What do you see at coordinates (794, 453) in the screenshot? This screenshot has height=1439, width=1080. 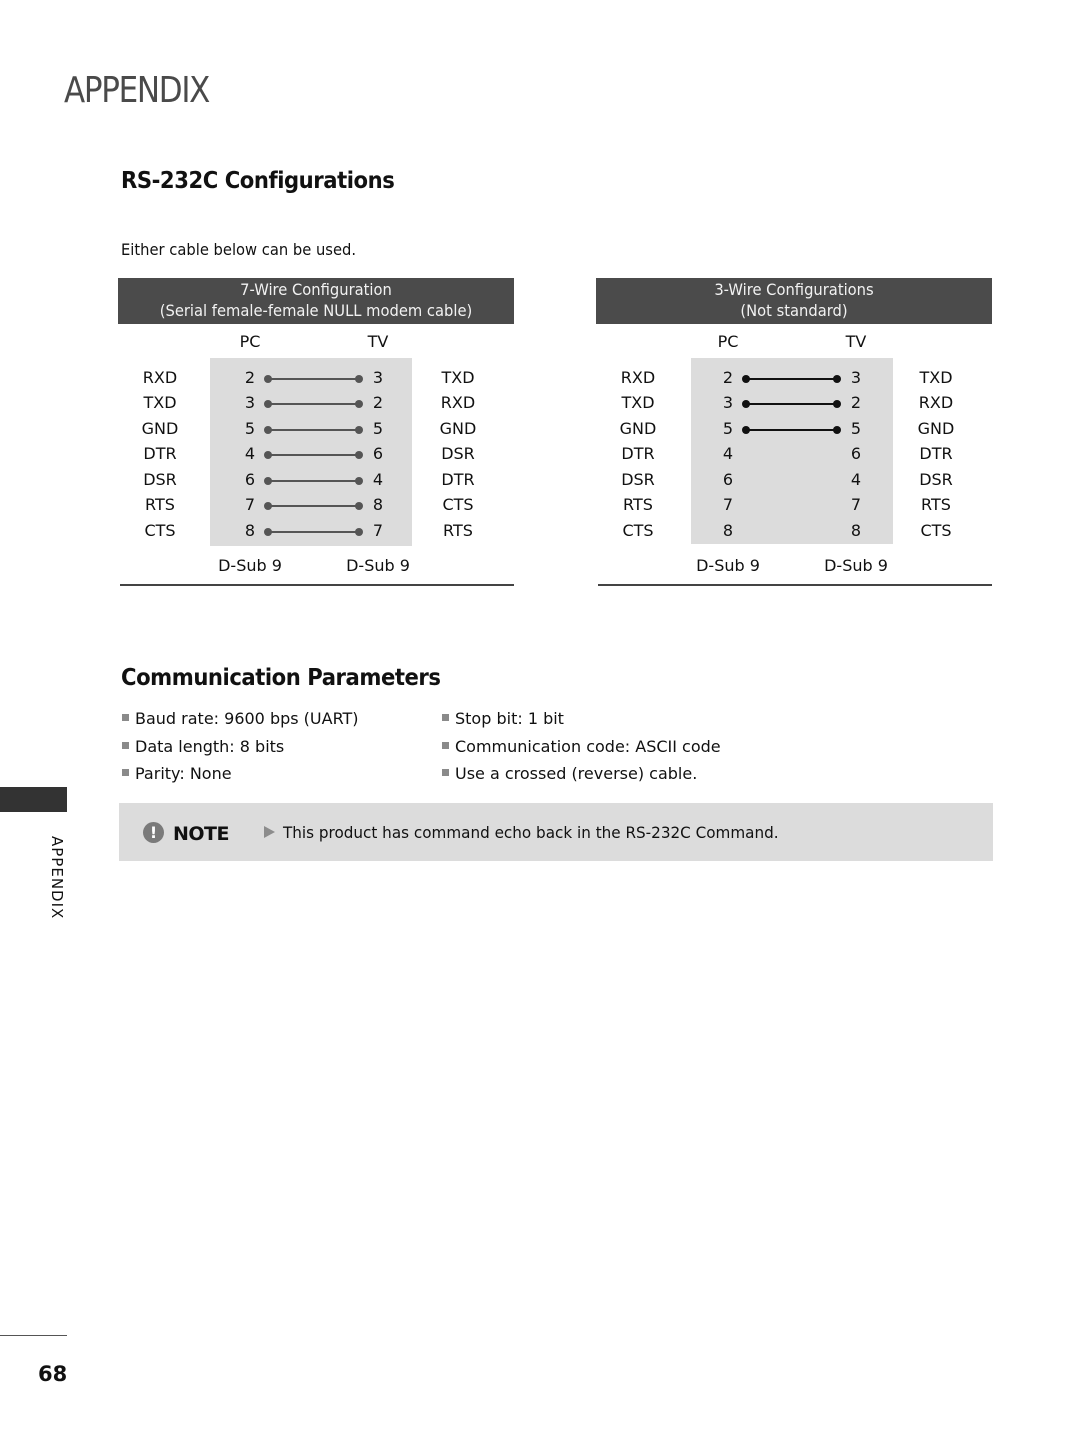 I see `pin-row: DTR 4 6 DTR` at bounding box center [794, 453].